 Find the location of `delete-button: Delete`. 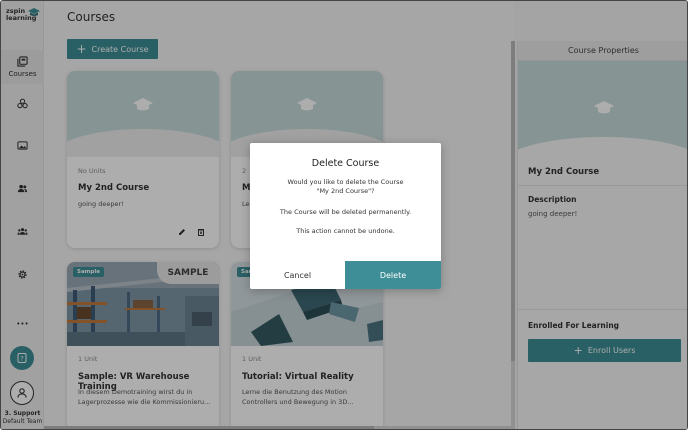

delete-button: Delete is located at coordinates (393, 275).